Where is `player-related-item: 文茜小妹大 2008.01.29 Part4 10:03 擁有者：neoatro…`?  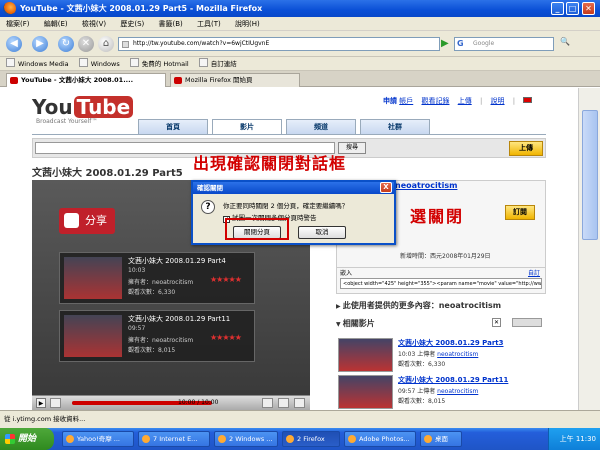 player-related-item: 文茜小妹大 2008.01.29 Part4 10:03 擁有者：neoatro… is located at coordinates (157, 278).